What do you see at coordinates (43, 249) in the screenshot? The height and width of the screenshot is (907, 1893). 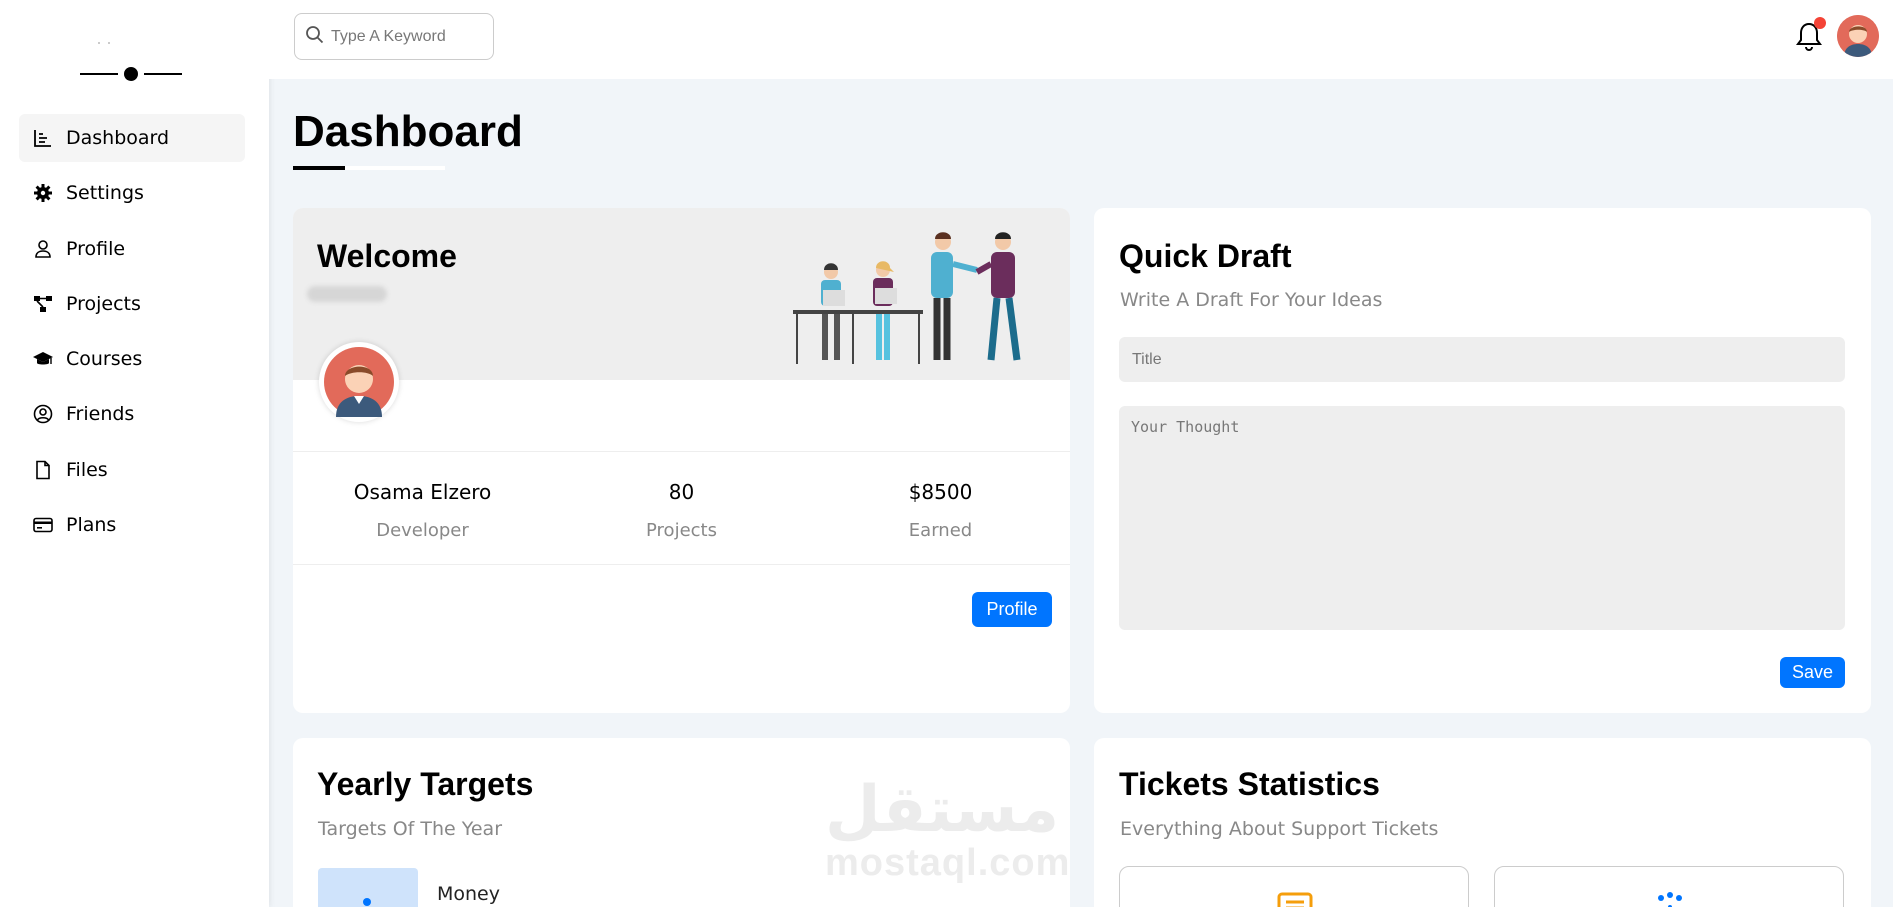 I see `user-icon` at bounding box center [43, 249].